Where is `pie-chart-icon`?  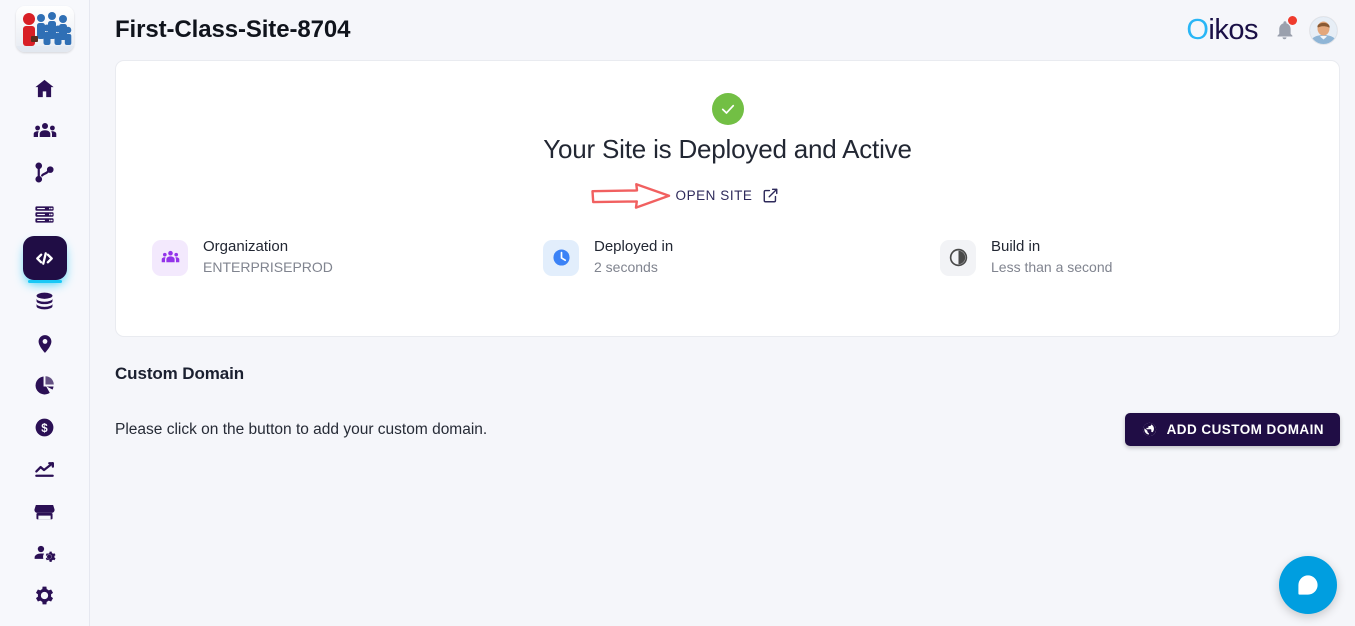
pie-chart-icon is located at coordinates (44, 385).